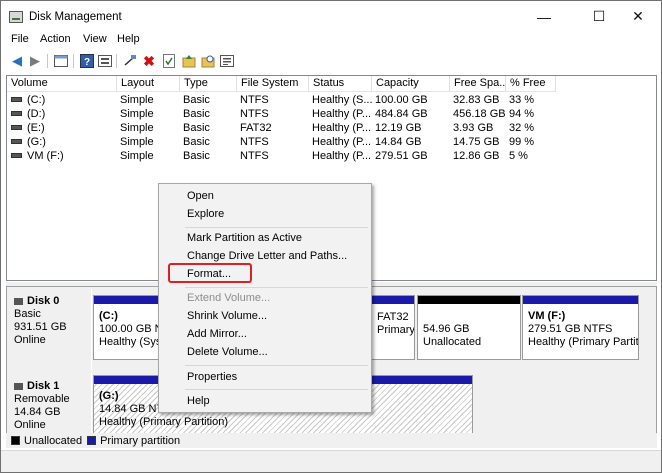 Image resolution: width=662 pixels, height=473 pixels. Describe the element at coordinates (52, 386) in the screenshot. I see `disk-1-name: Disk 1` at that location.